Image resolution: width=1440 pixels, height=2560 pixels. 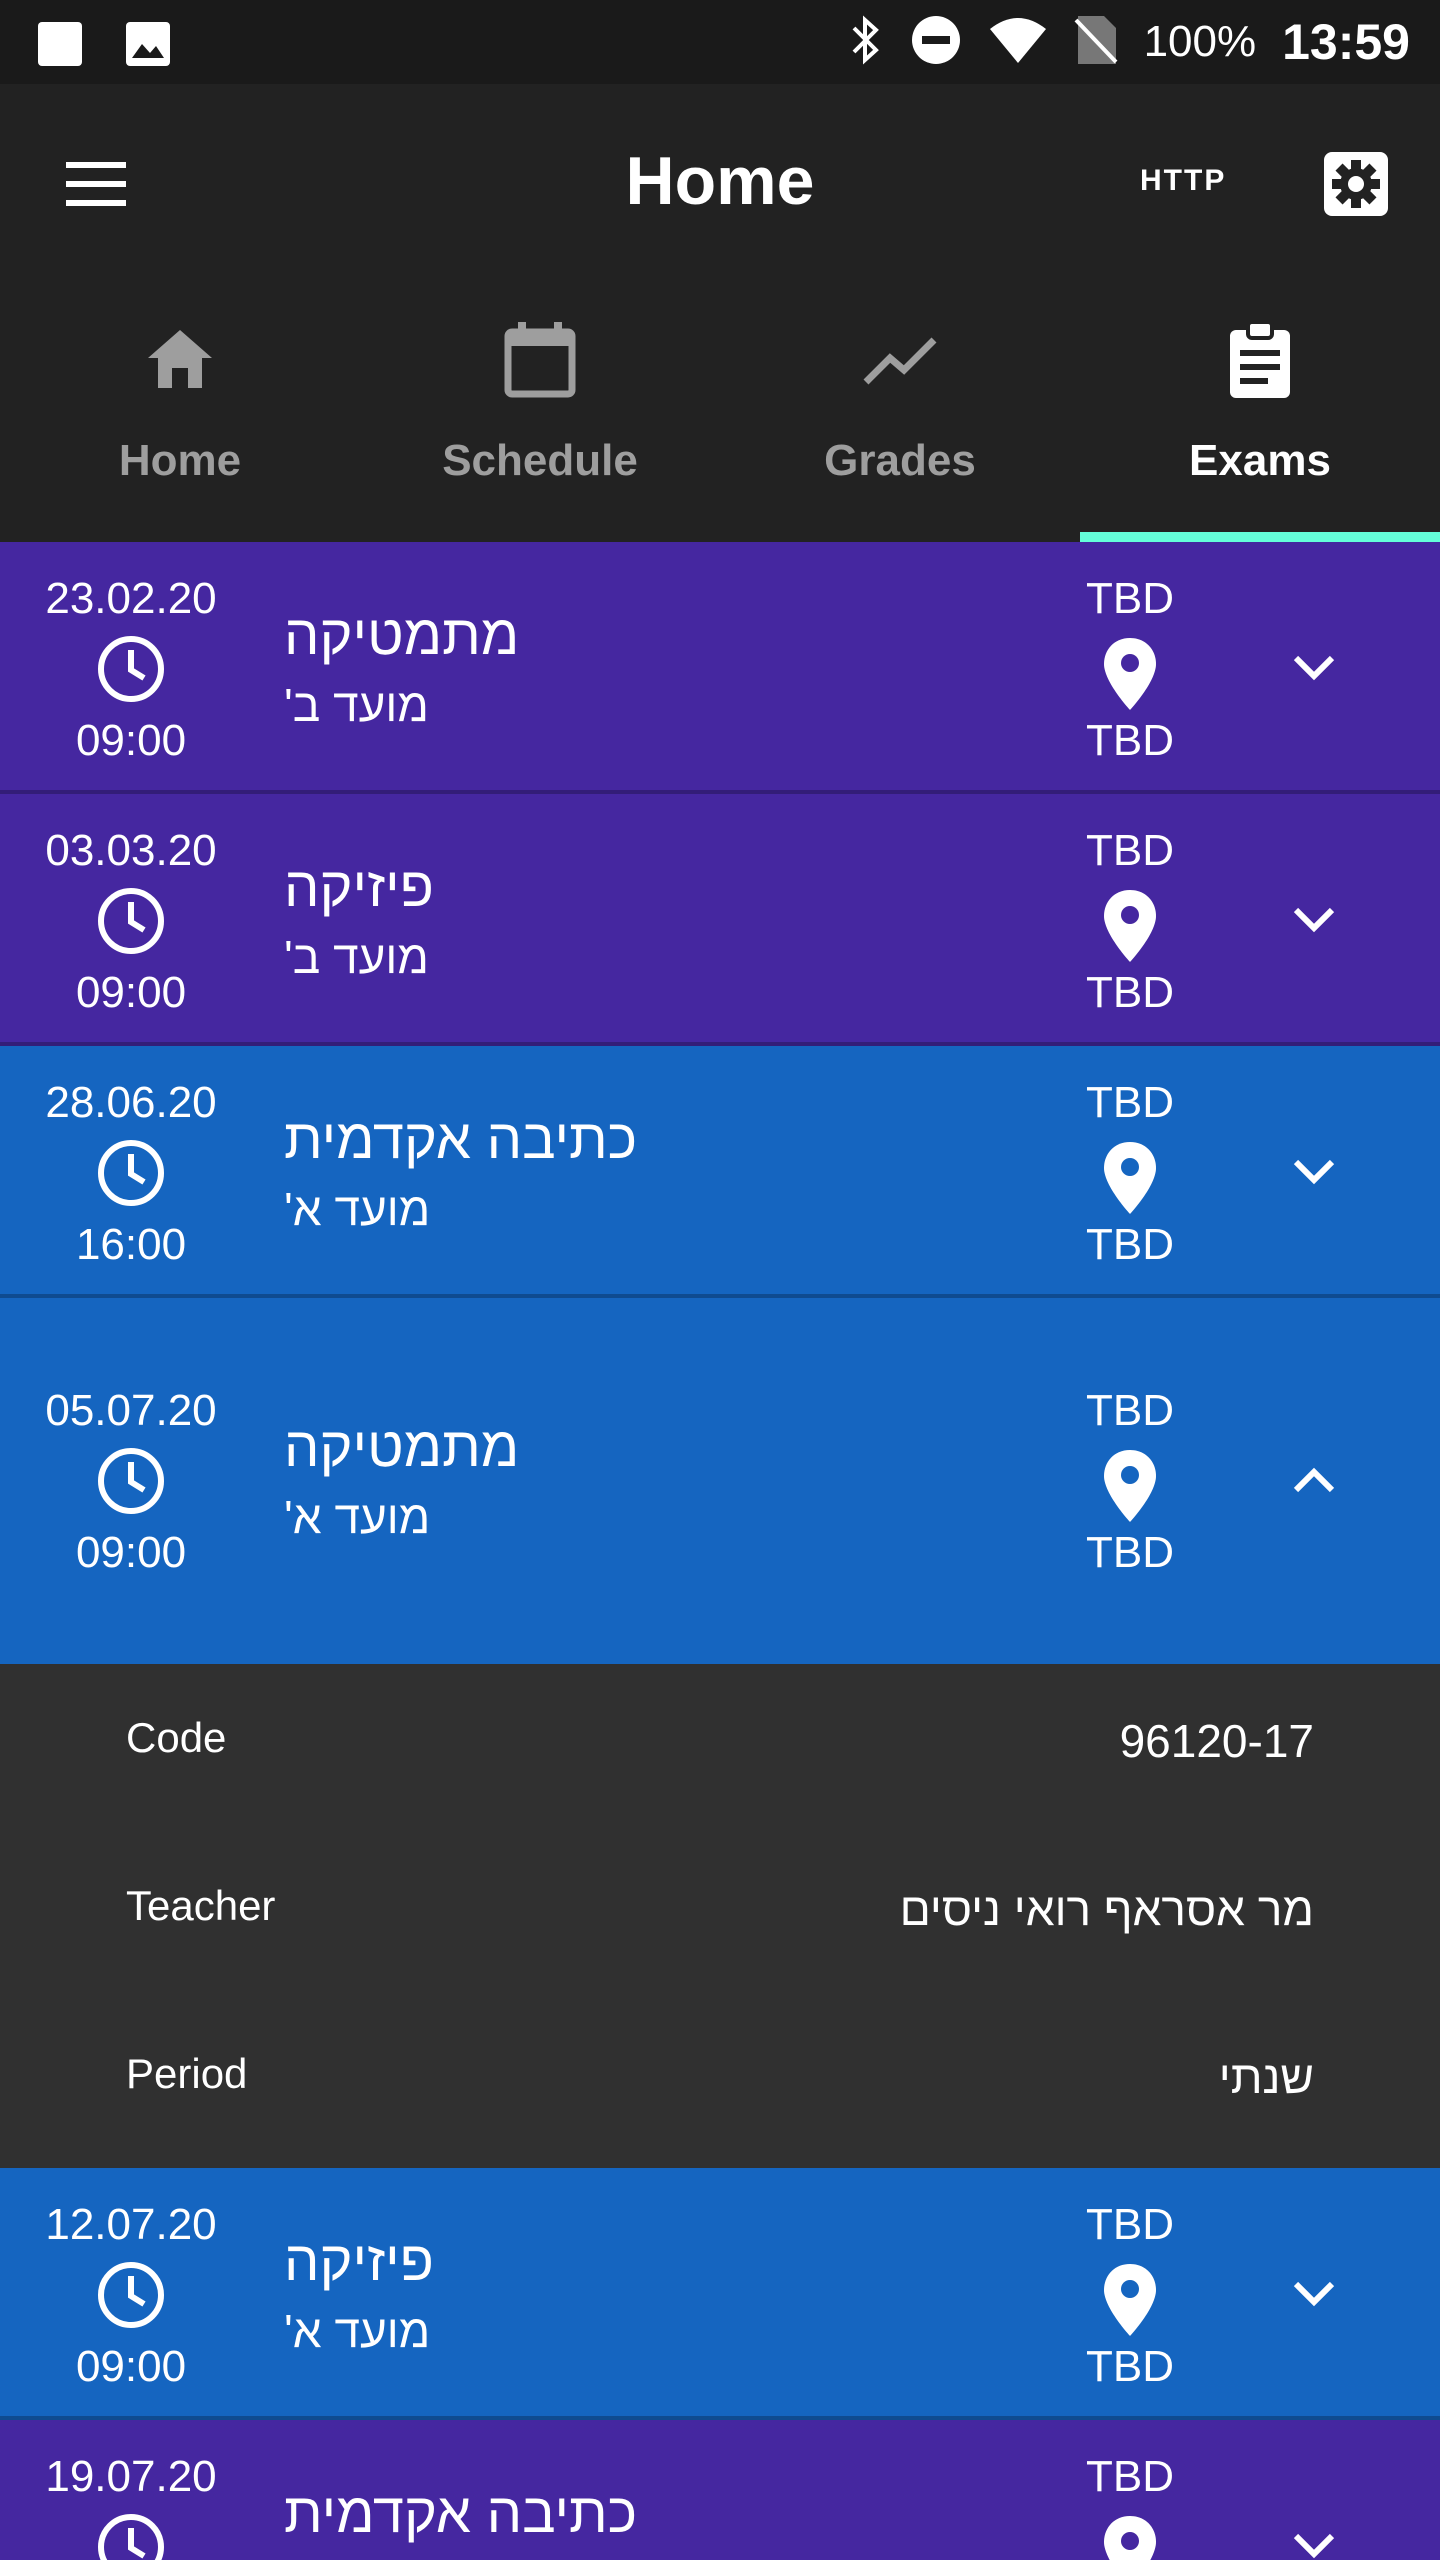 I want to click on detail-row-code: Code 96120-17, so click(x=720, y=1764).